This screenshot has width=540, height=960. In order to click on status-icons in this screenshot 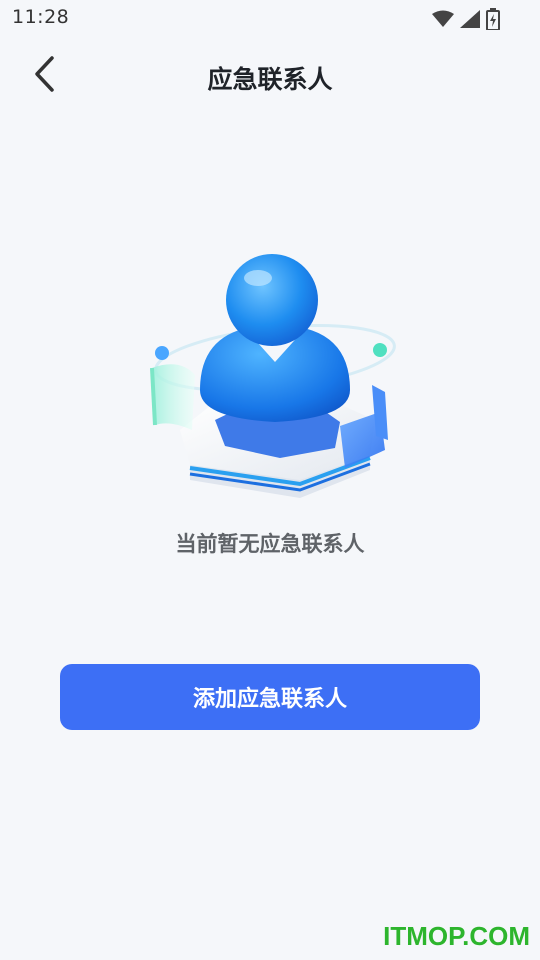, I will do `click(466, 19)`.